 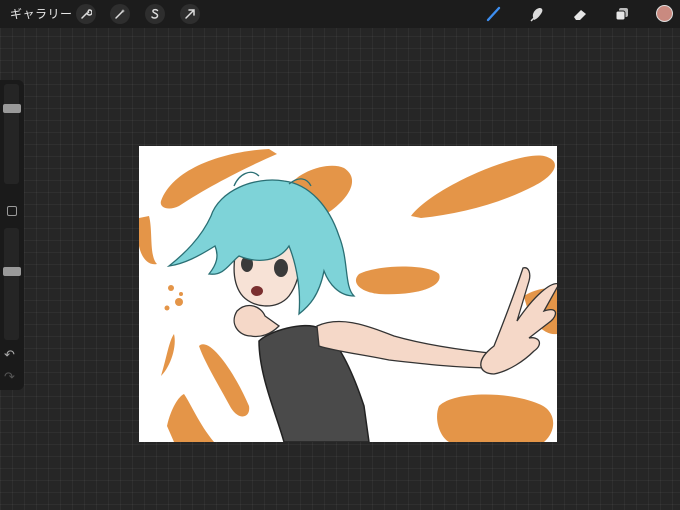 I want to click on open-hand, so click(x=518, y=321).